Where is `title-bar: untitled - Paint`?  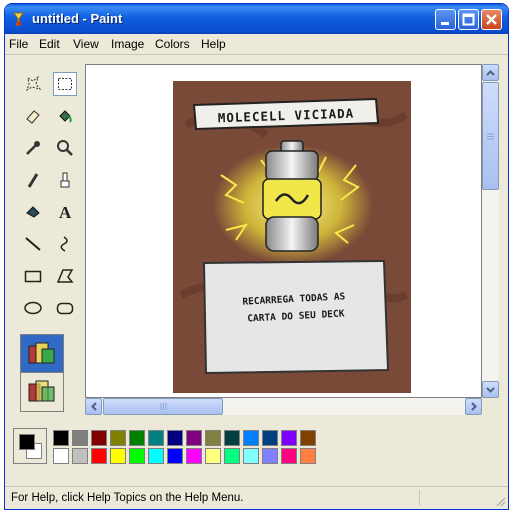
title-bar: untitled - Paint is located at coordinates (256, 19).